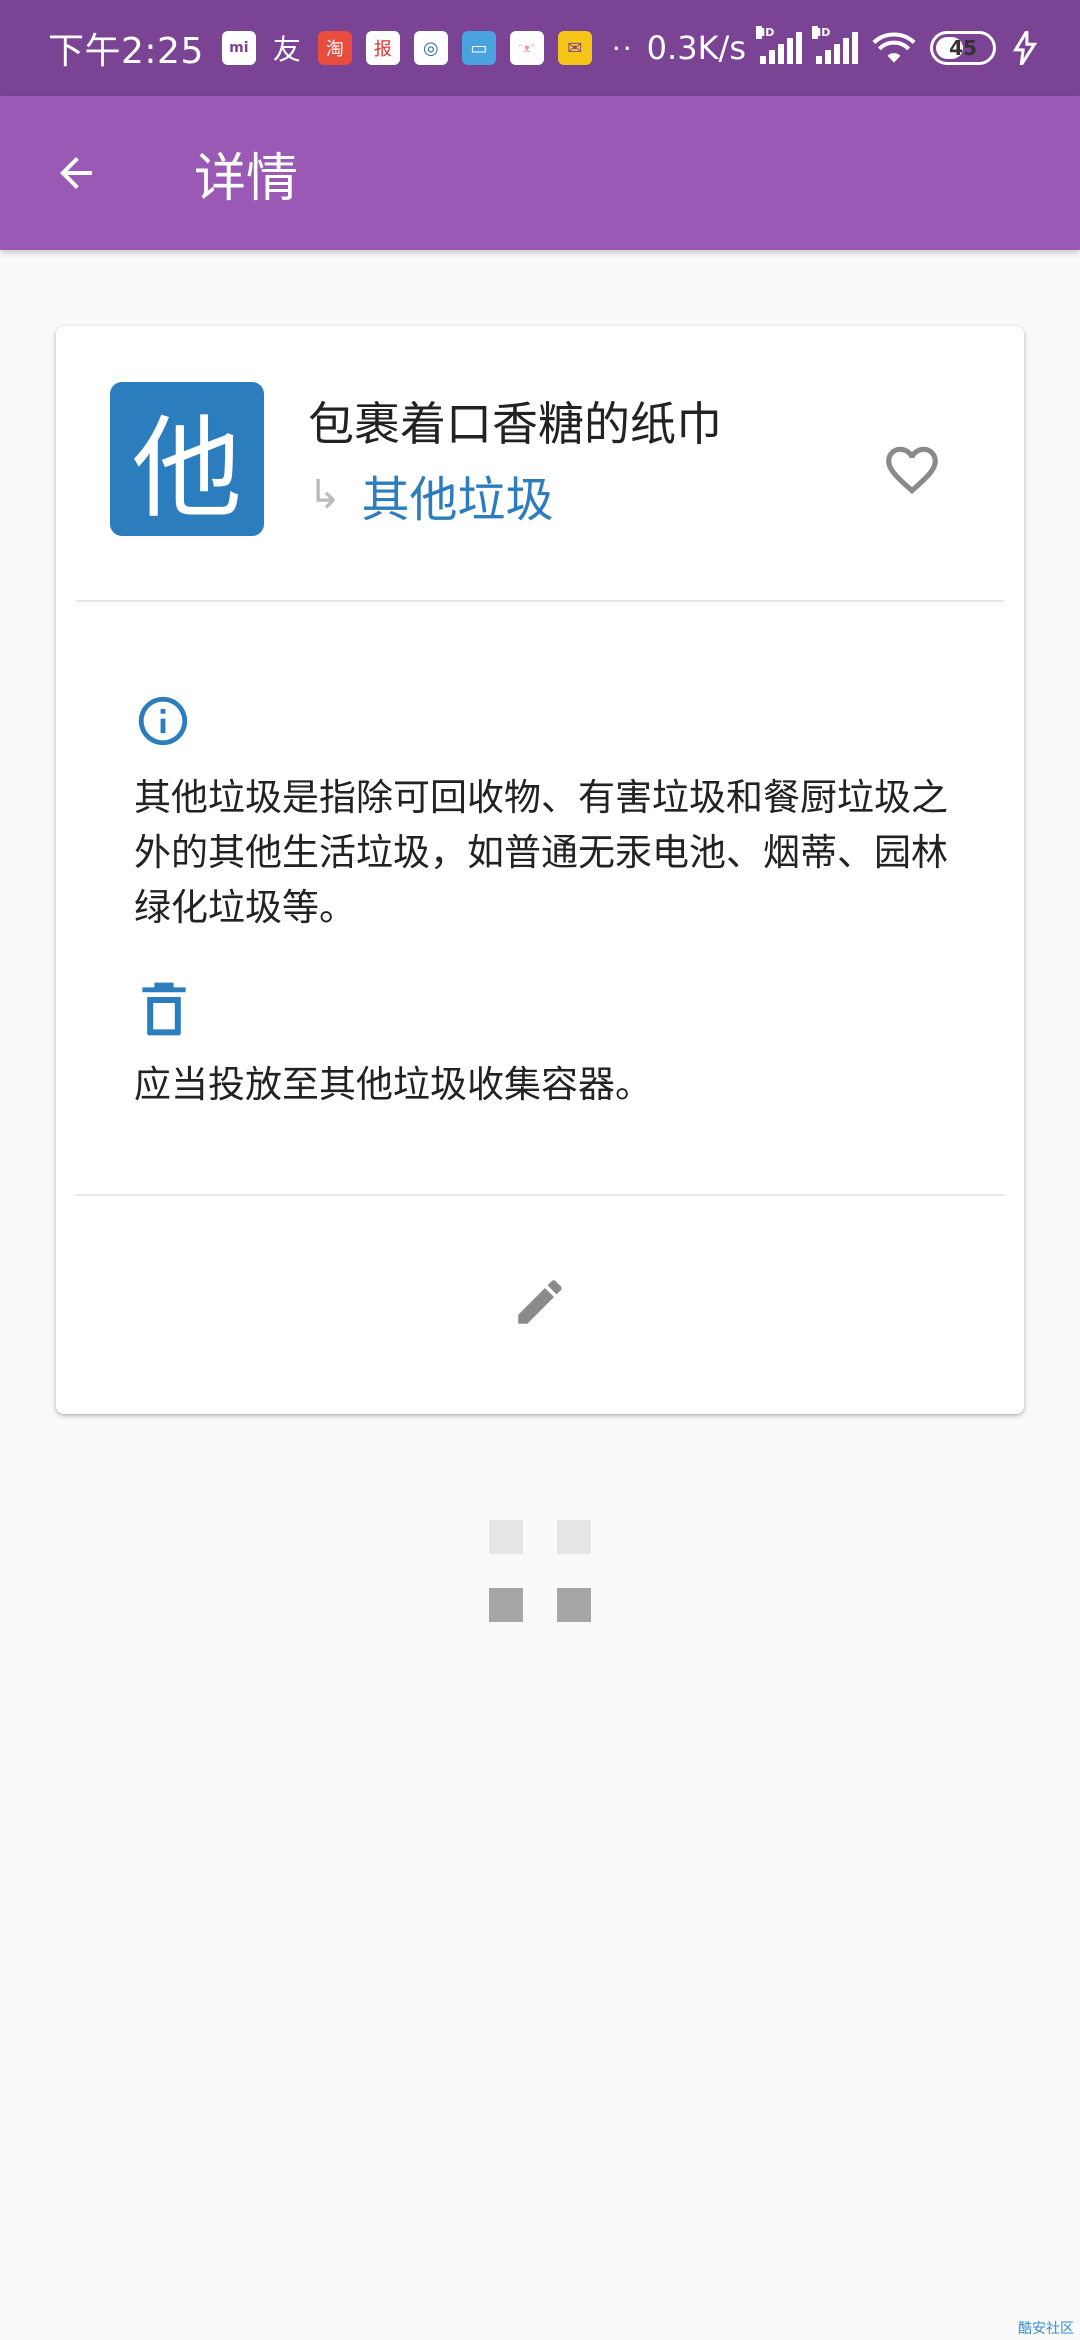 This screenshot has width=1080, height=2340. I want to click on mail-app-icon: ✉, so click(574, 48).